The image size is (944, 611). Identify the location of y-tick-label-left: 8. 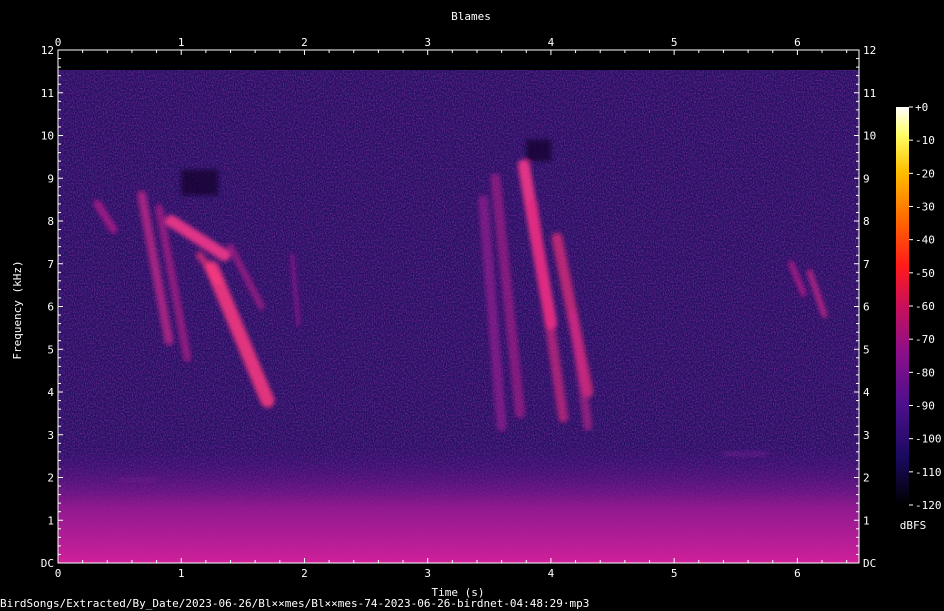
(50, 221).